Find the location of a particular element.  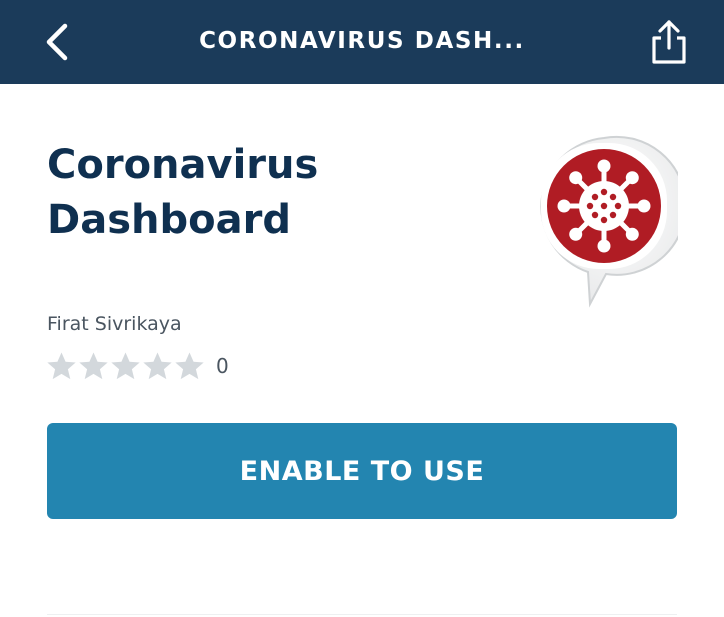

rating-count: 0 is located at coordinates (222, 366).